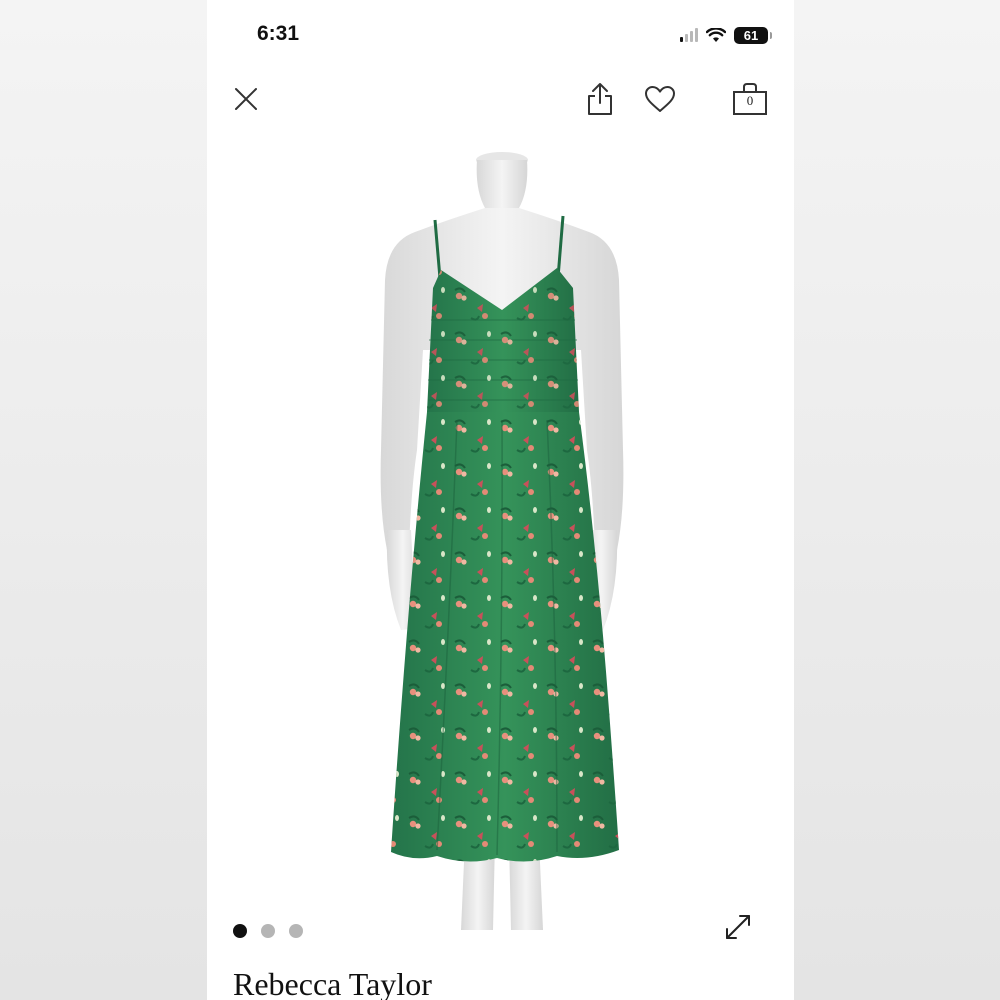 The width and height of the screenshot is (1000, 1000). I want to click on expand-arrows-icon, so click(738, 927).